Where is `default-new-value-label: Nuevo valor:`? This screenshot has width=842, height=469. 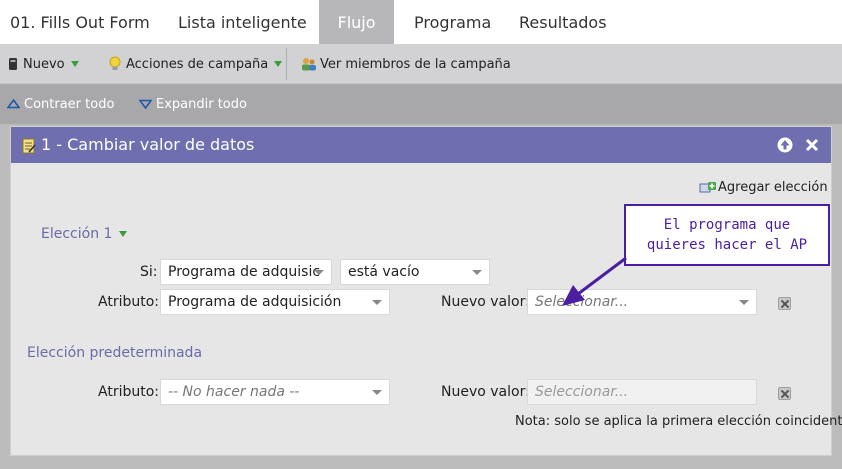
default-new-value-label: Nuevo valor: is located at coordinates (485, 392).